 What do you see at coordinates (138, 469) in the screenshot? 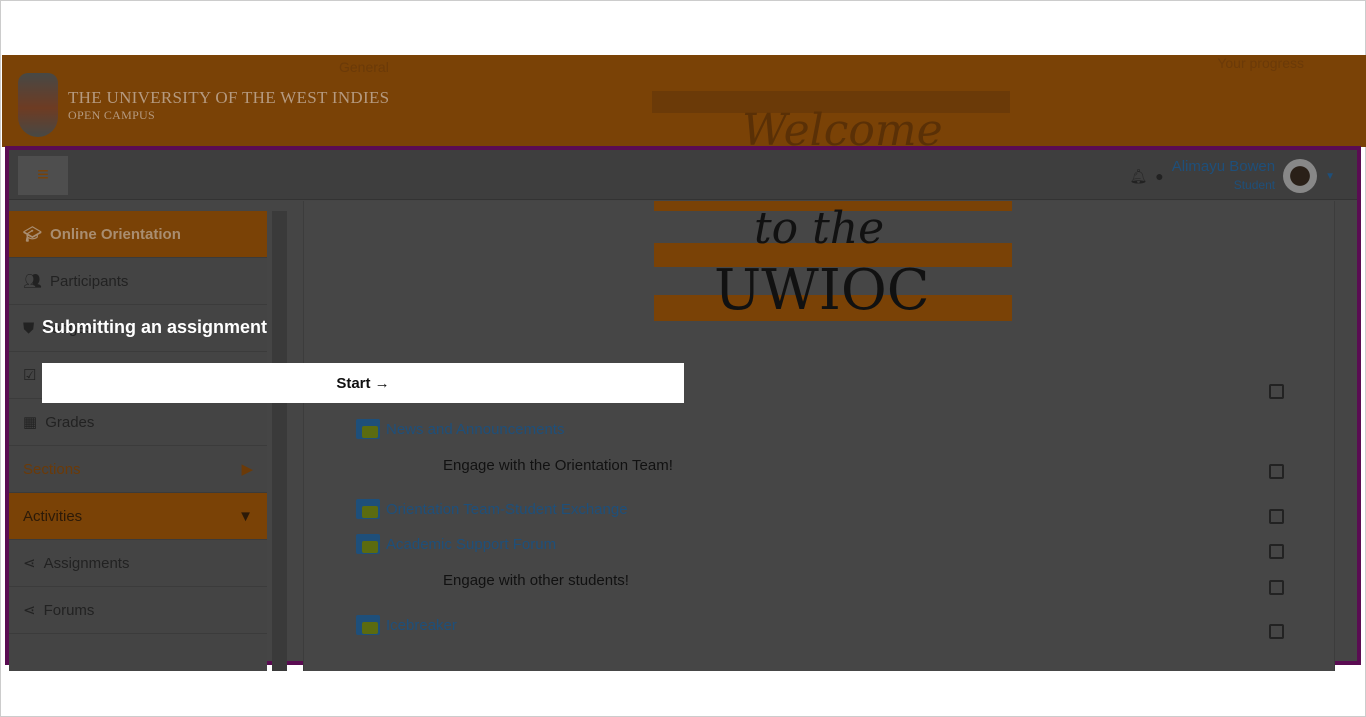
I see `sidebar-item-sections: Sections ▶` at bounding box center [138, 469].